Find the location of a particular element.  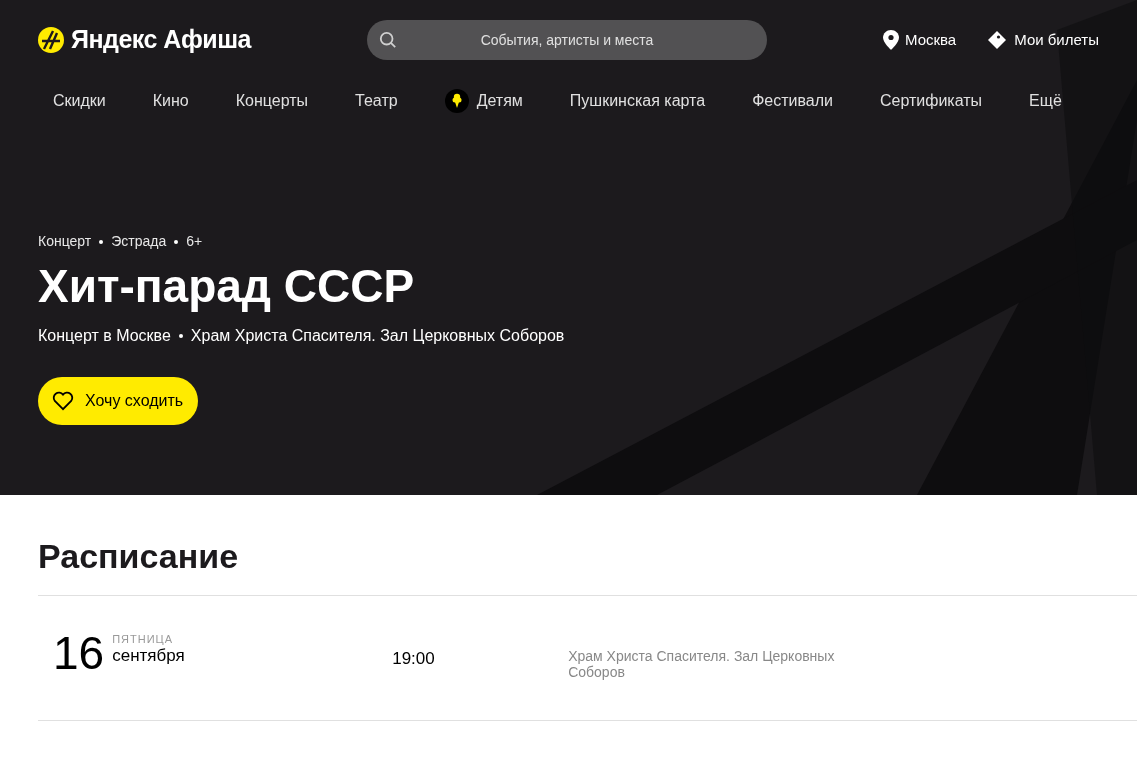

event-tag: Эстрада is located at coordinates (139, 241).